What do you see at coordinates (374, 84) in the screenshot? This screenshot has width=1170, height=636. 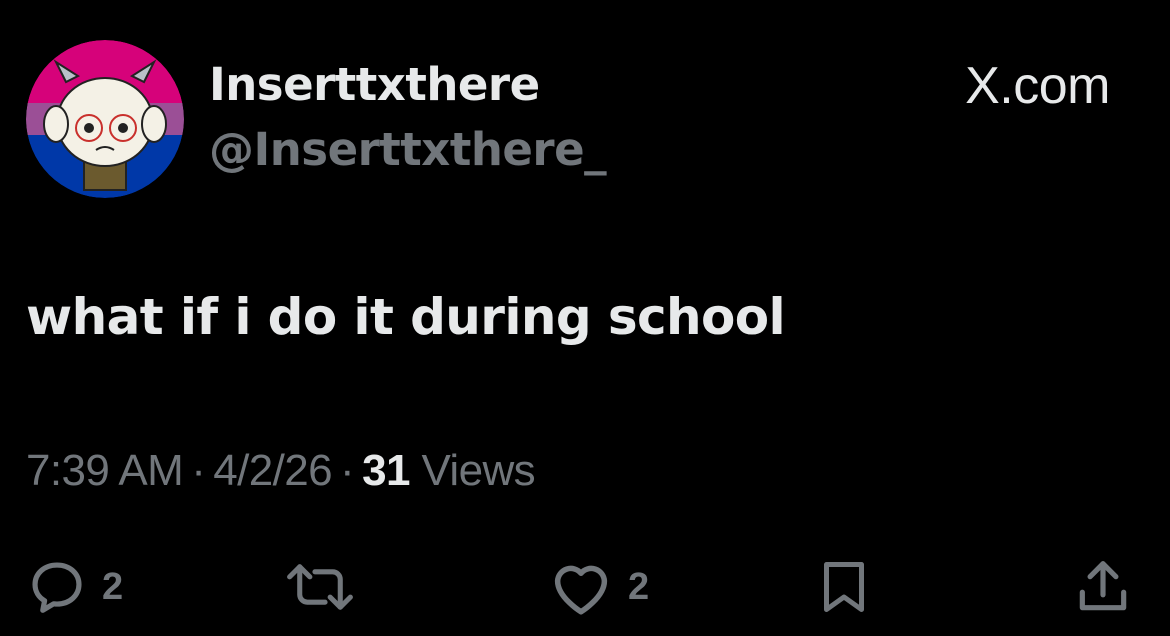 I see `display-name: Inserttxthere` at bounding box center [374, 84].